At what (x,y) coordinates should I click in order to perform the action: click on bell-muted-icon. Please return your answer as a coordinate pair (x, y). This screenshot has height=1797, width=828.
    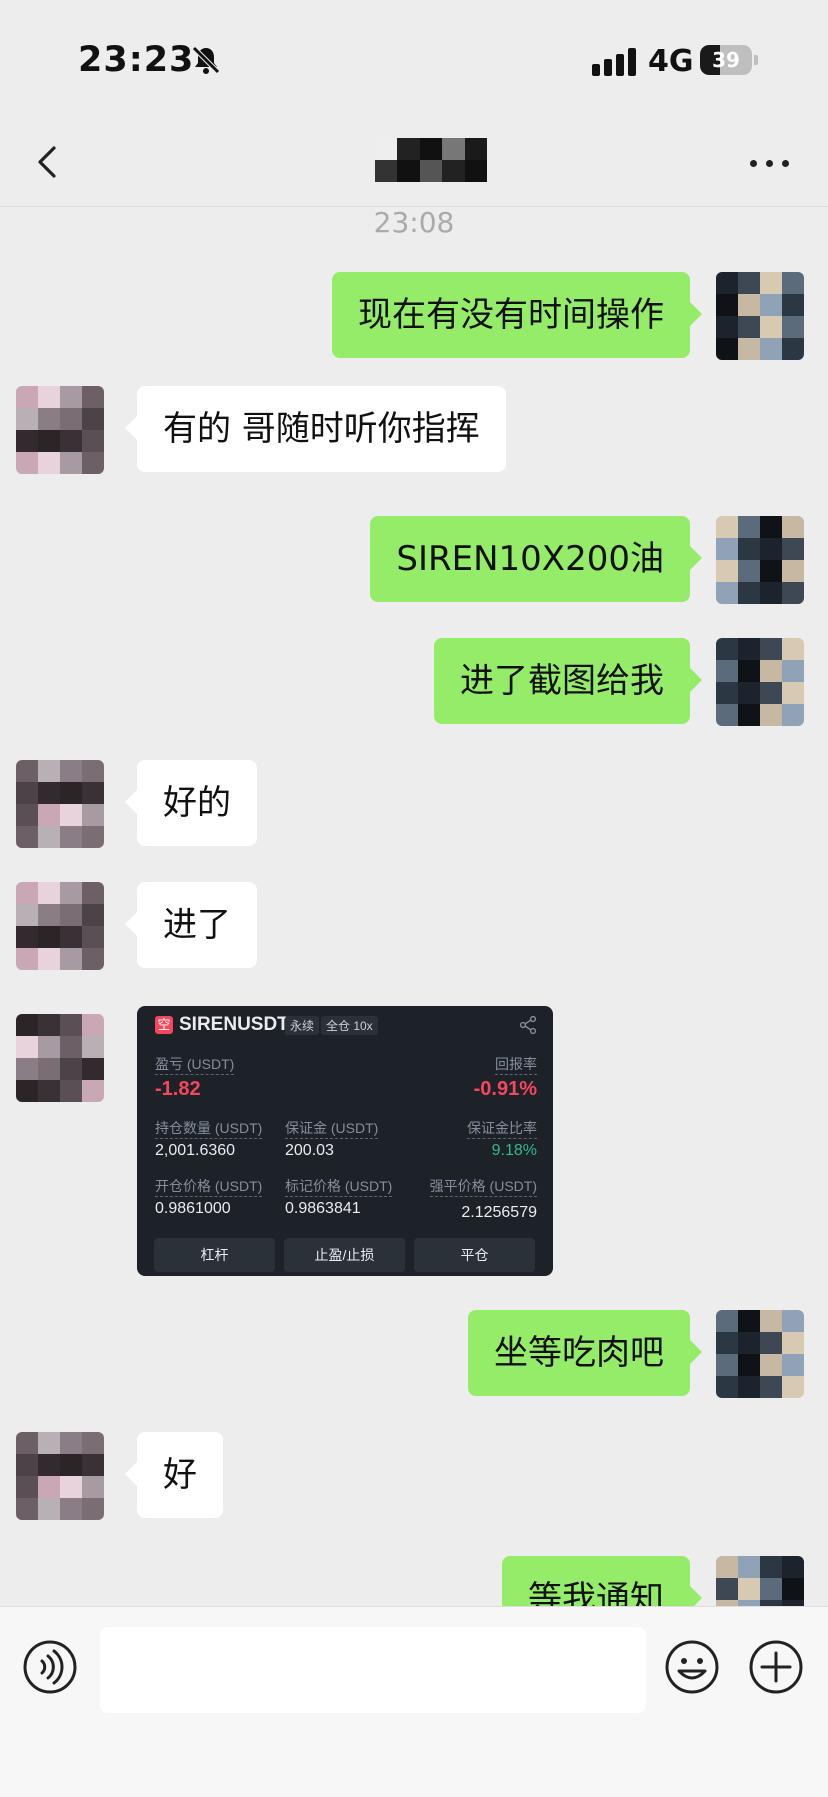
    Looking at the image, I should click on (206, 60).